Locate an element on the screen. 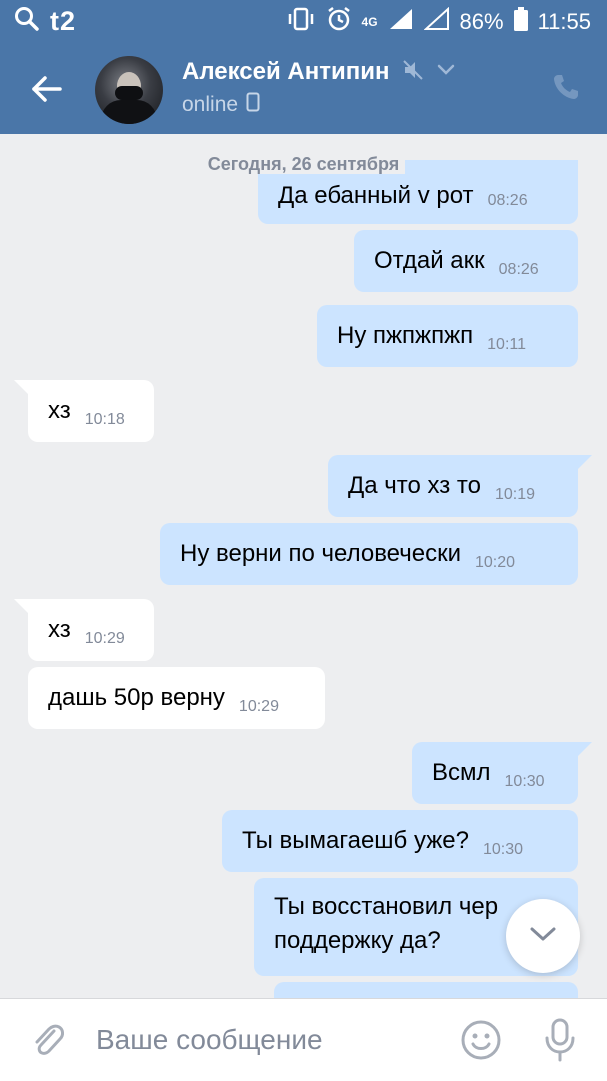 This screenshot has width=607, height=1081. network-label: 4G is located at coordinates (369, 22).